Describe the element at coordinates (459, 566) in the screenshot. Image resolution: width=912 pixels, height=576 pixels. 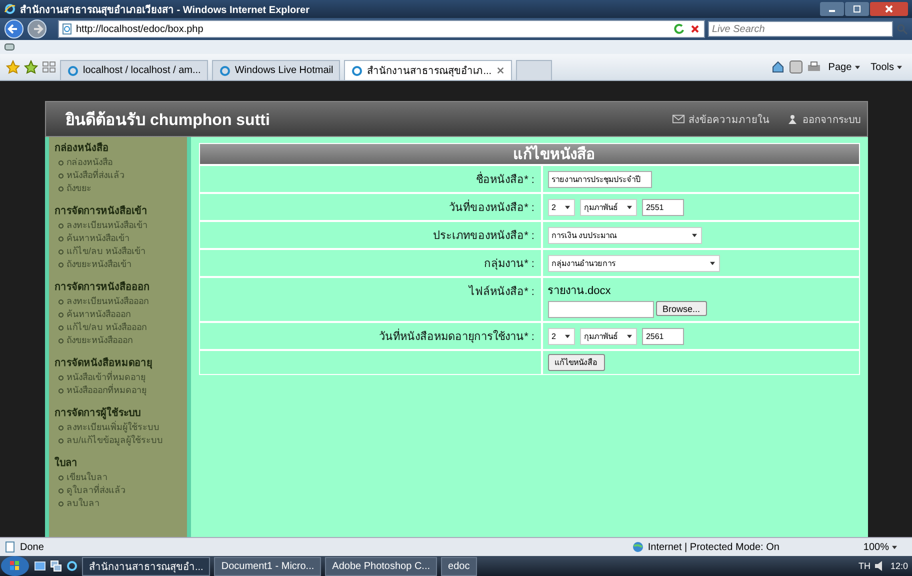
I see `taskbar-button: edoc` at that location.